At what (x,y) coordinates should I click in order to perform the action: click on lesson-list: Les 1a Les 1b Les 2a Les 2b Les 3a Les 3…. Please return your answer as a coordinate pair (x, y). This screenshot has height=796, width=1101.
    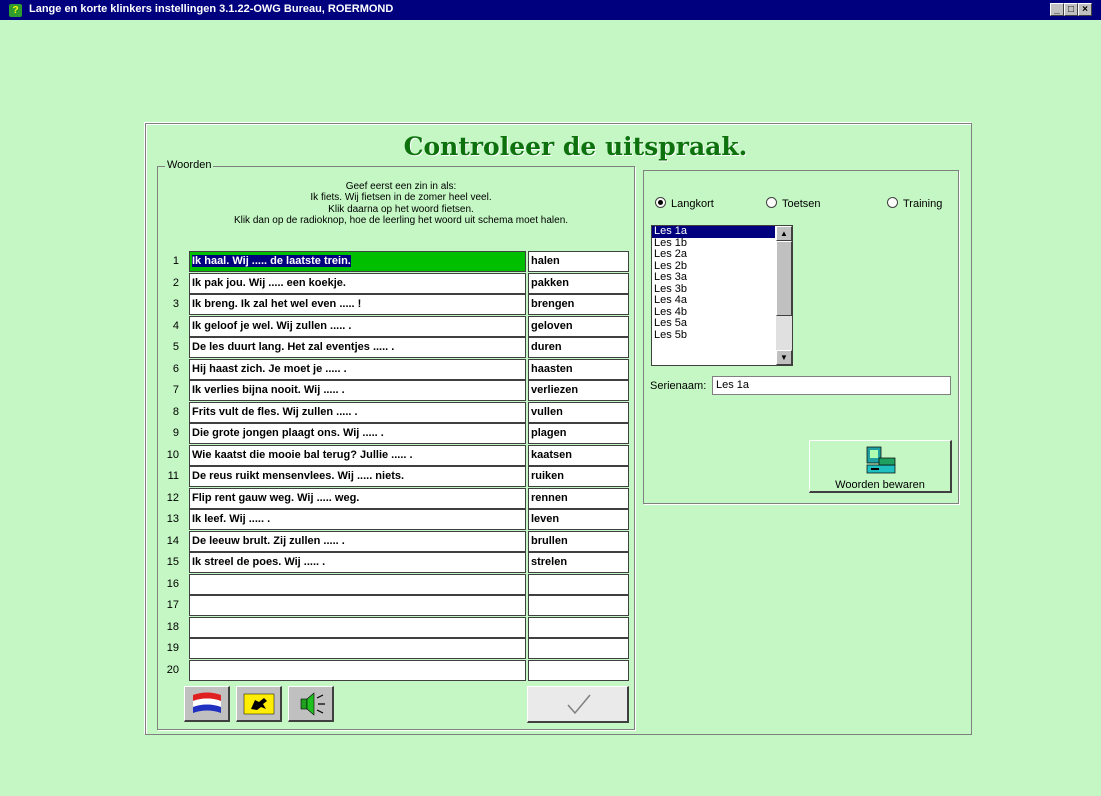
    Looking at the image, I should click on (722, 295).